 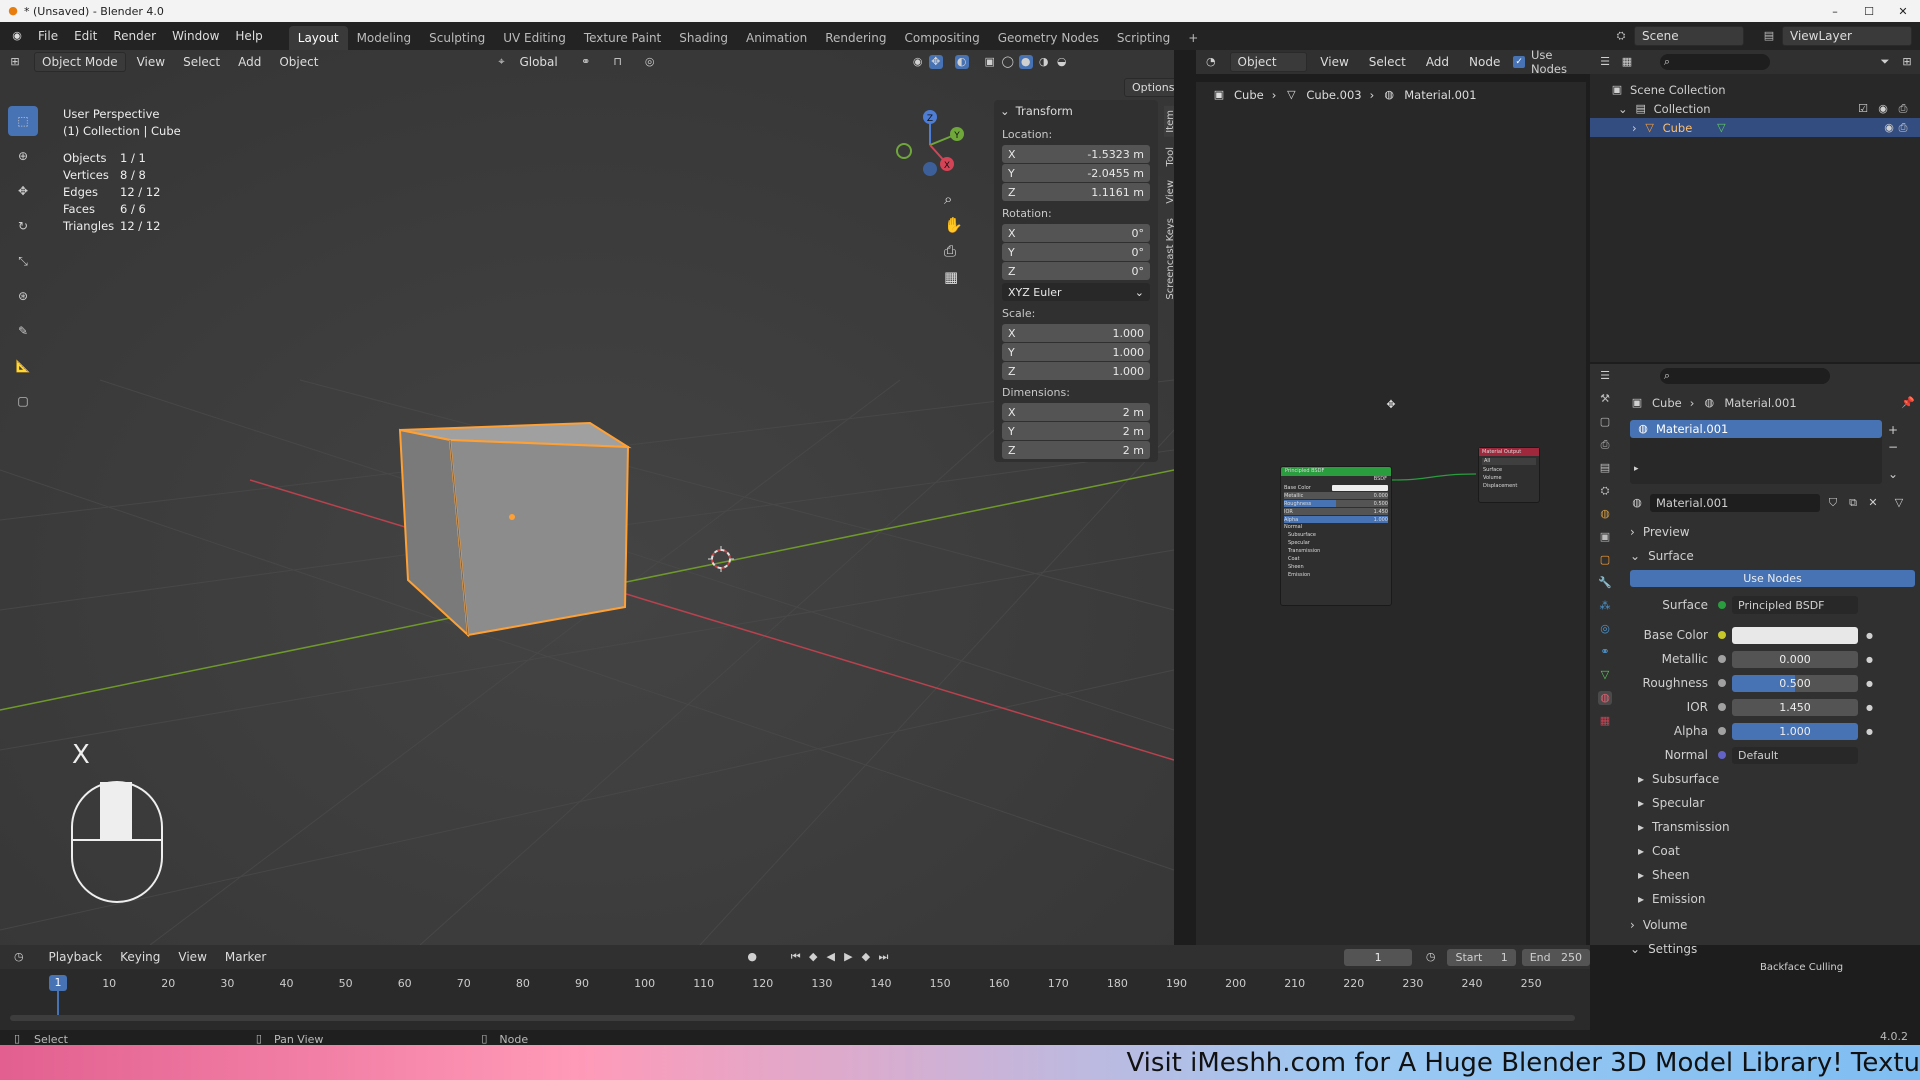 I want to click on texture-tab-icon: ▦, so click(x=1605, y=721).